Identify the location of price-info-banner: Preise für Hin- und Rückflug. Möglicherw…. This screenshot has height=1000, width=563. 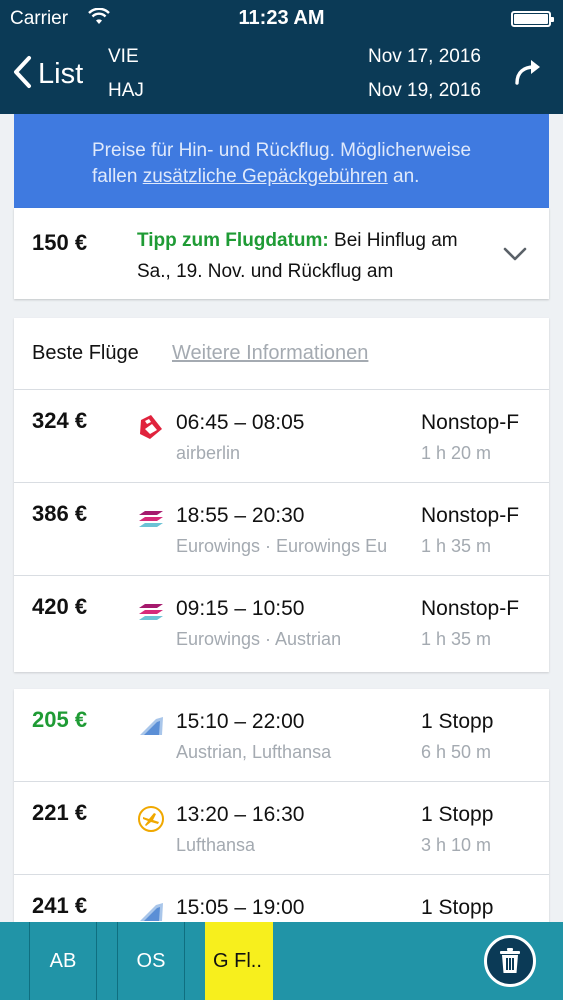
(281, 161).